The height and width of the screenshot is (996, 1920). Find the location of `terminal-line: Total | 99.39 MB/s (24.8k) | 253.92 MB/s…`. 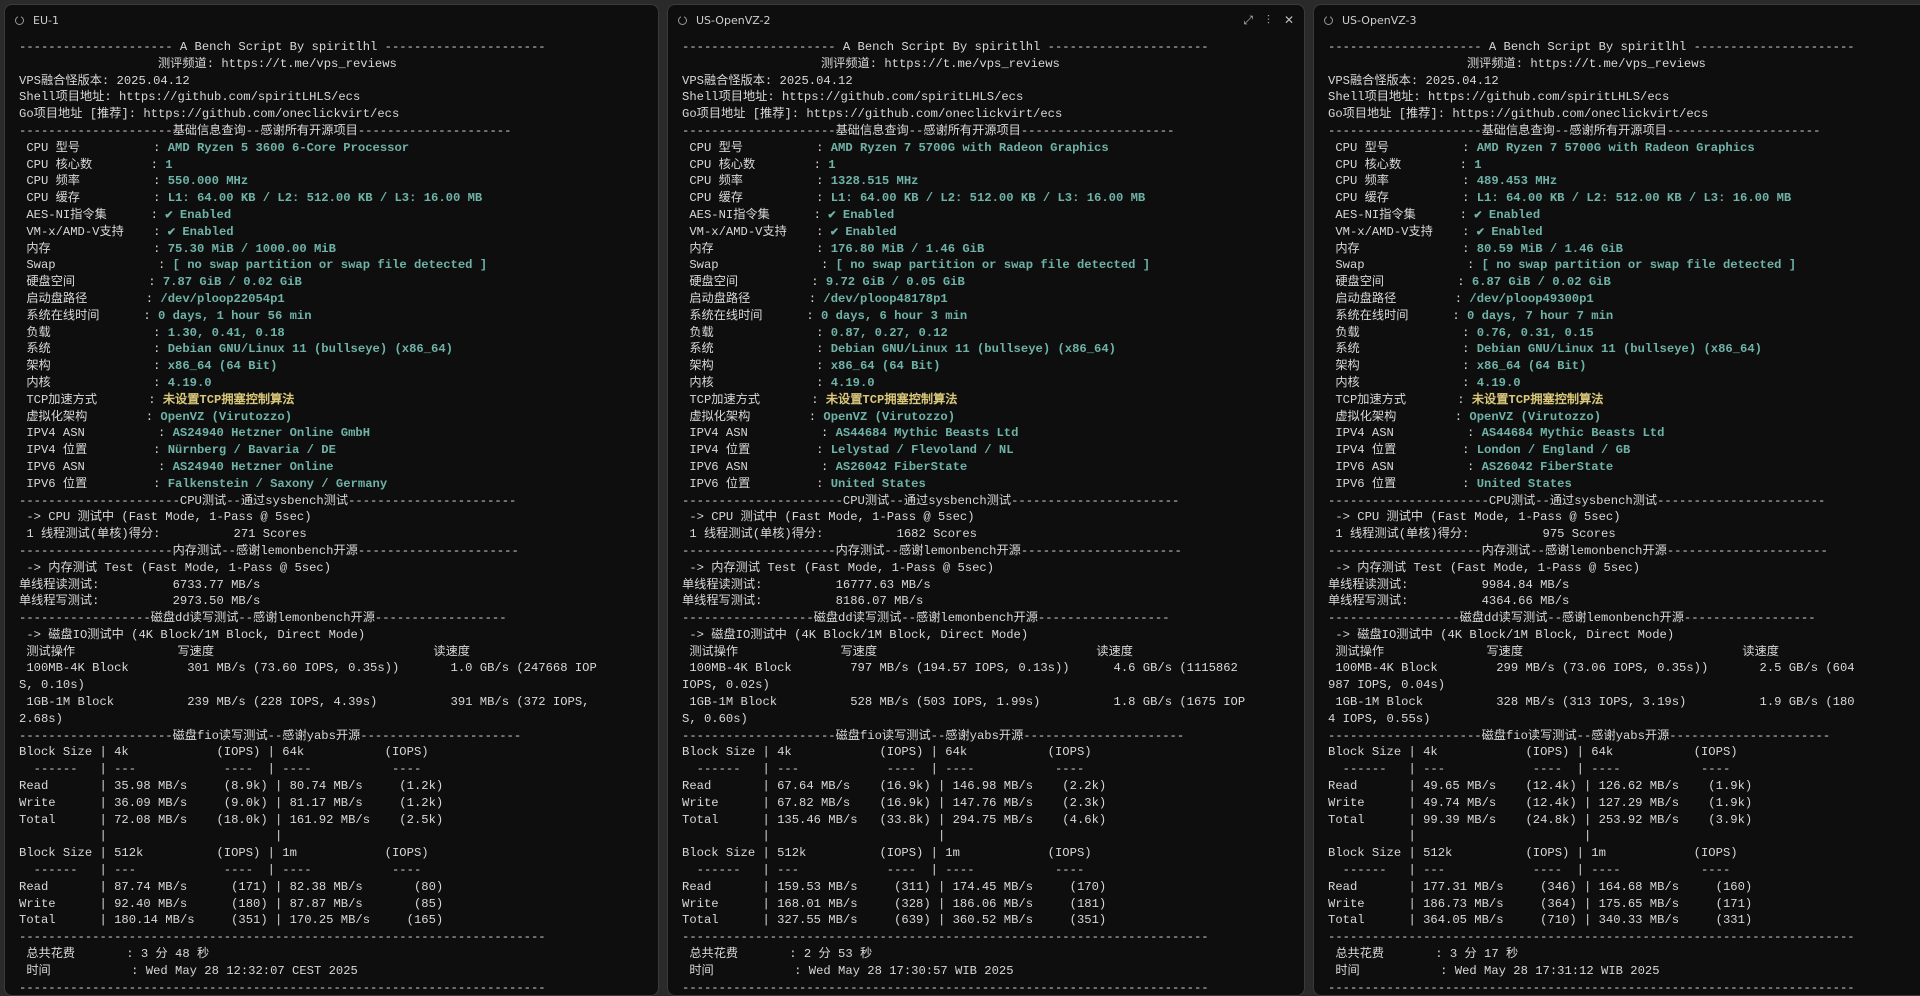

terminal-line: Total | 99.39 MB/s (24.8k) | 253.92 MB/s… is located at coordinates (1540, 819).